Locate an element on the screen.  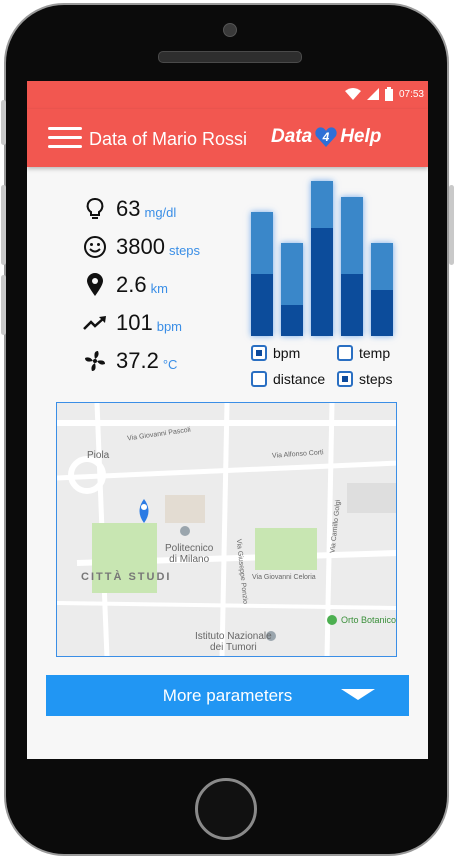
app-logo: Data 4 Help is located at coordinates (326, 137).